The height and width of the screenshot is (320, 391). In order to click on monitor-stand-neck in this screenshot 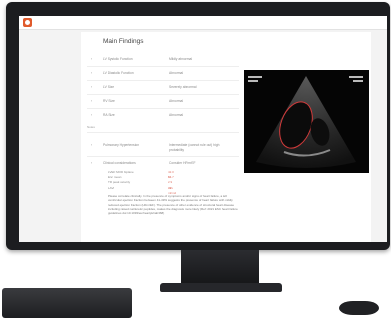, I will do `click(220, 267)`.